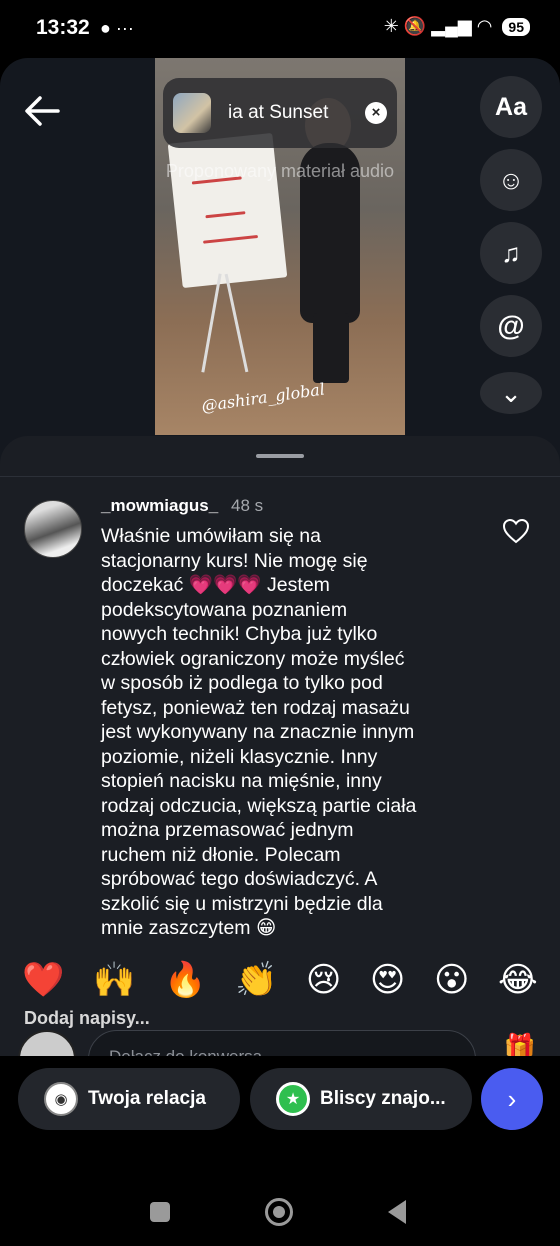 The width and height of the screenshot is (560, 1246). What do you see at coordinates (263, 397) in the screenshot?
I see `watermark-text: @ashira_global` at bounding box center [263, 397].